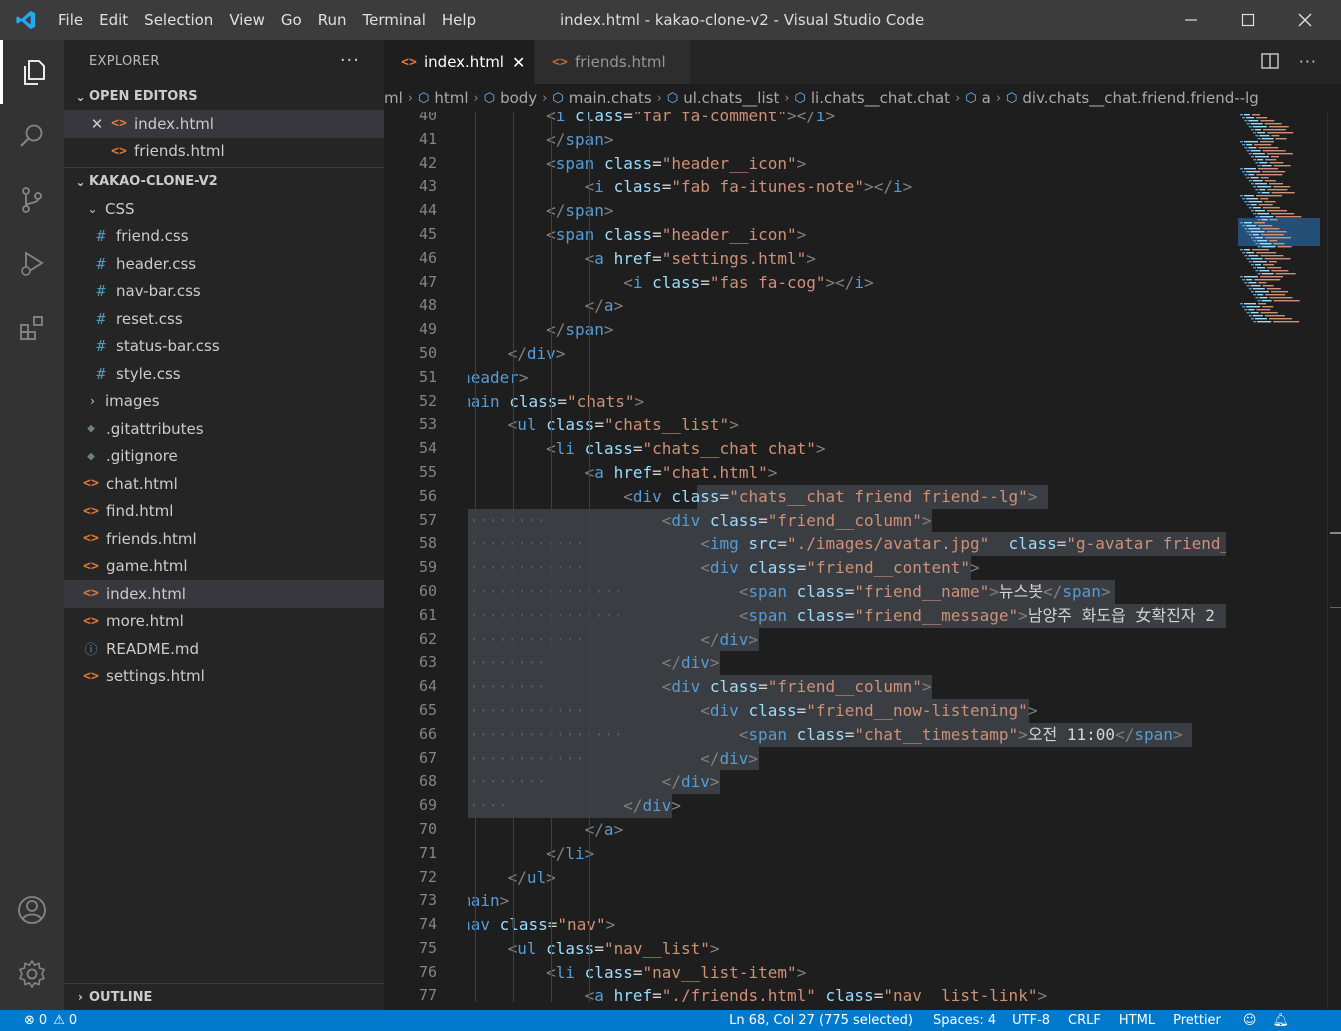 The image size is (1341, 1031). What do you see at coordinates (1137, 1020) in the screenshot?
I see `language-mode: HTML` at bounding box center [1137, 1020].